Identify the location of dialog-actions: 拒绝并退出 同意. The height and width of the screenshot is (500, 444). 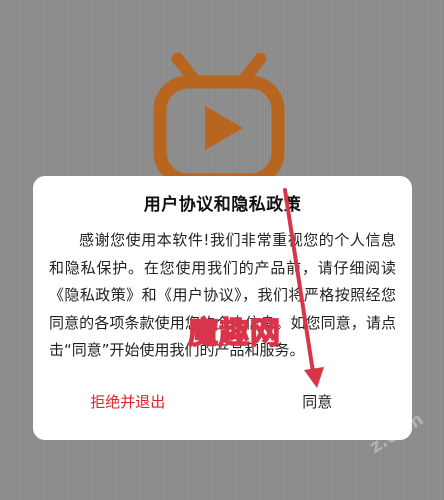
(222, 408).